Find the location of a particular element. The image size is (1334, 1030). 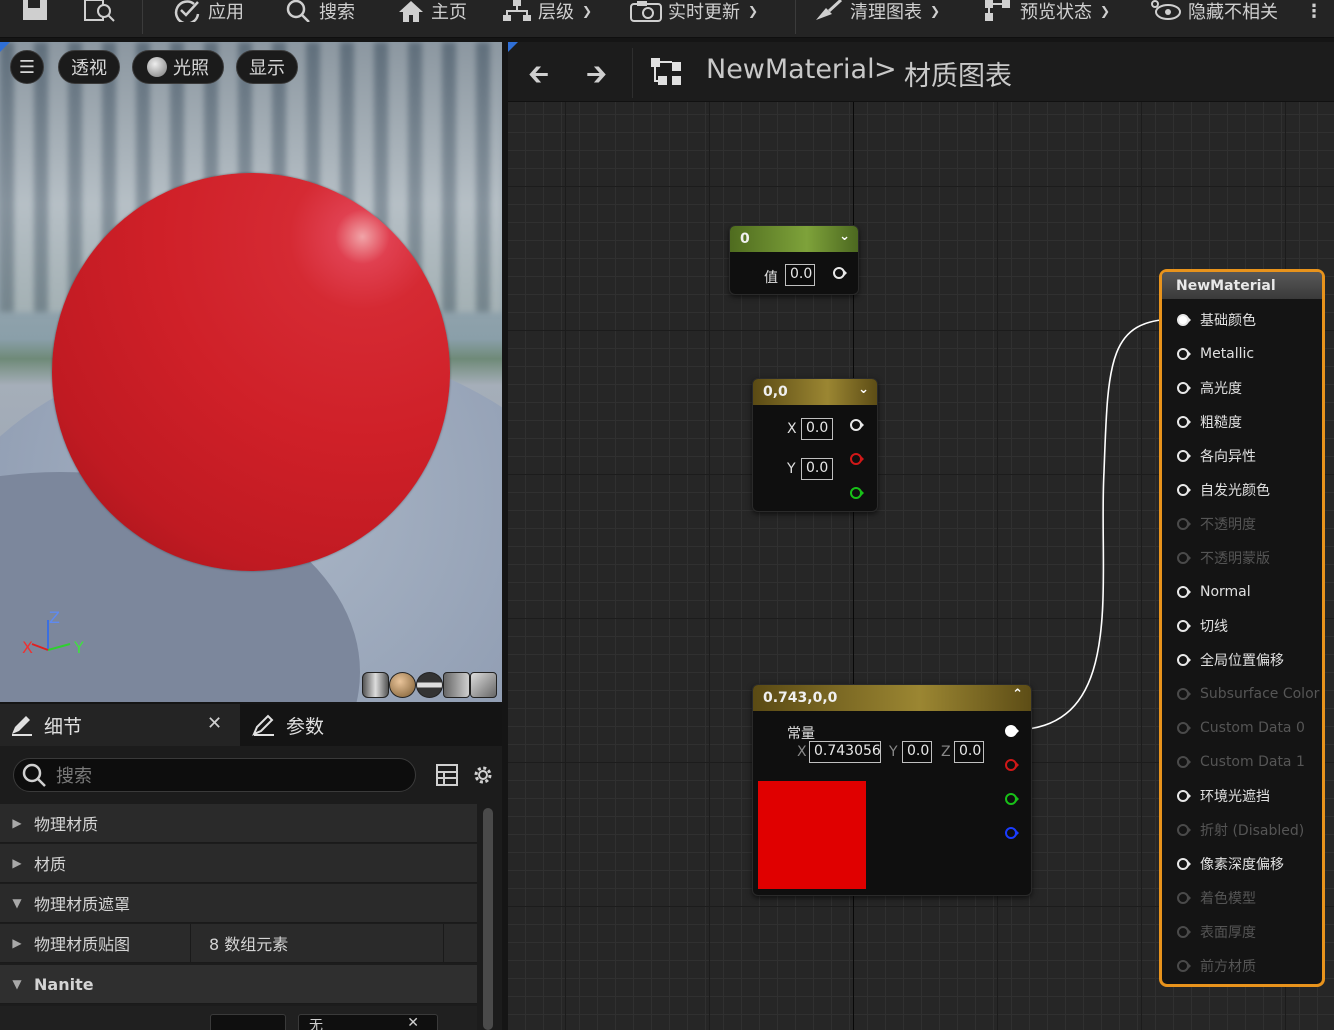

table-view-icon is located at coordinates (447, 775).